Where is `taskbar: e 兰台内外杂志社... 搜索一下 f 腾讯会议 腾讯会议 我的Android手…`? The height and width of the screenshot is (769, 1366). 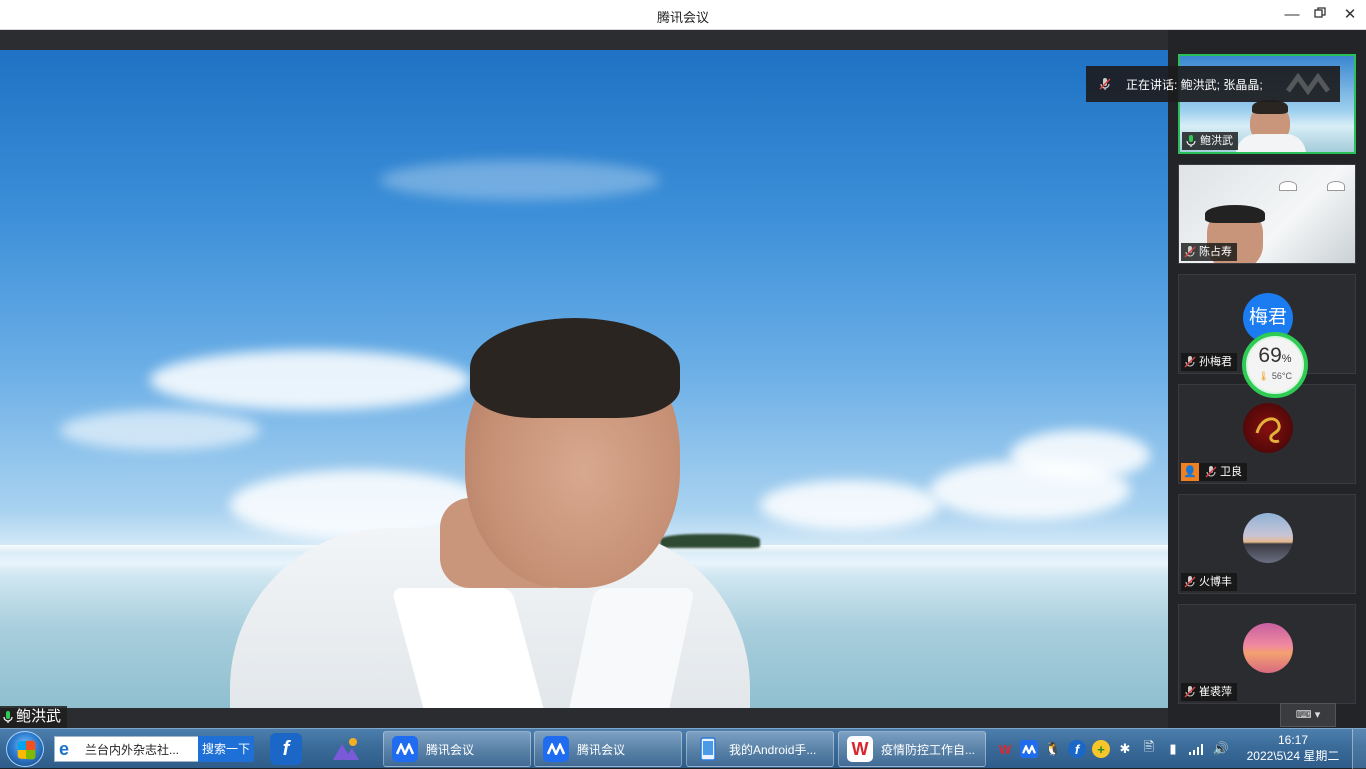 taskbar: e 兰台内外杂志社... 搜索一下 f 腾讯会议 腾讯会议 我的Android手… is located at coordinates (683, 748).